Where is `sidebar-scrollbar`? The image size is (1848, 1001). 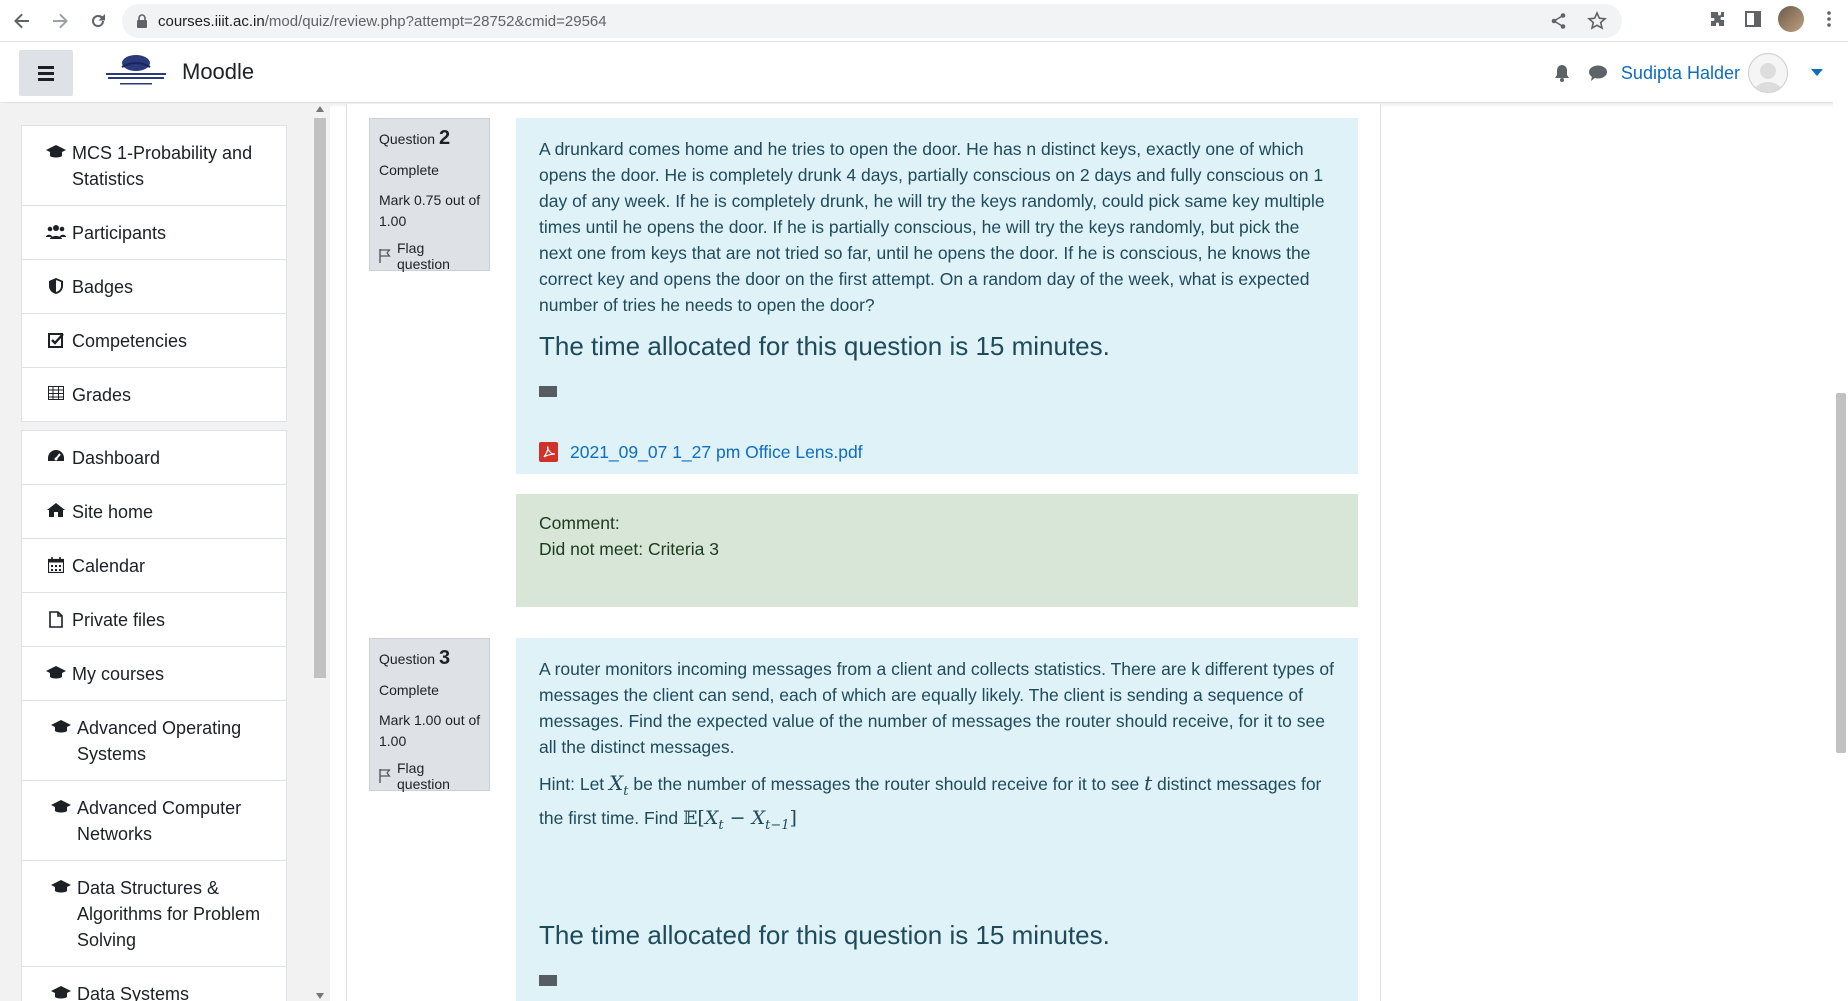 sidebar-scrollbar is located at coordinates (319, 552).